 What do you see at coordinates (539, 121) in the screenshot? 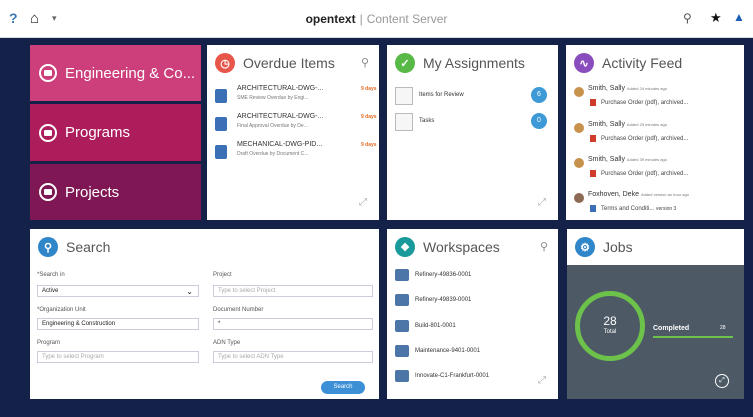
I see `count-badge: 0` at bounding box center [539, 121].